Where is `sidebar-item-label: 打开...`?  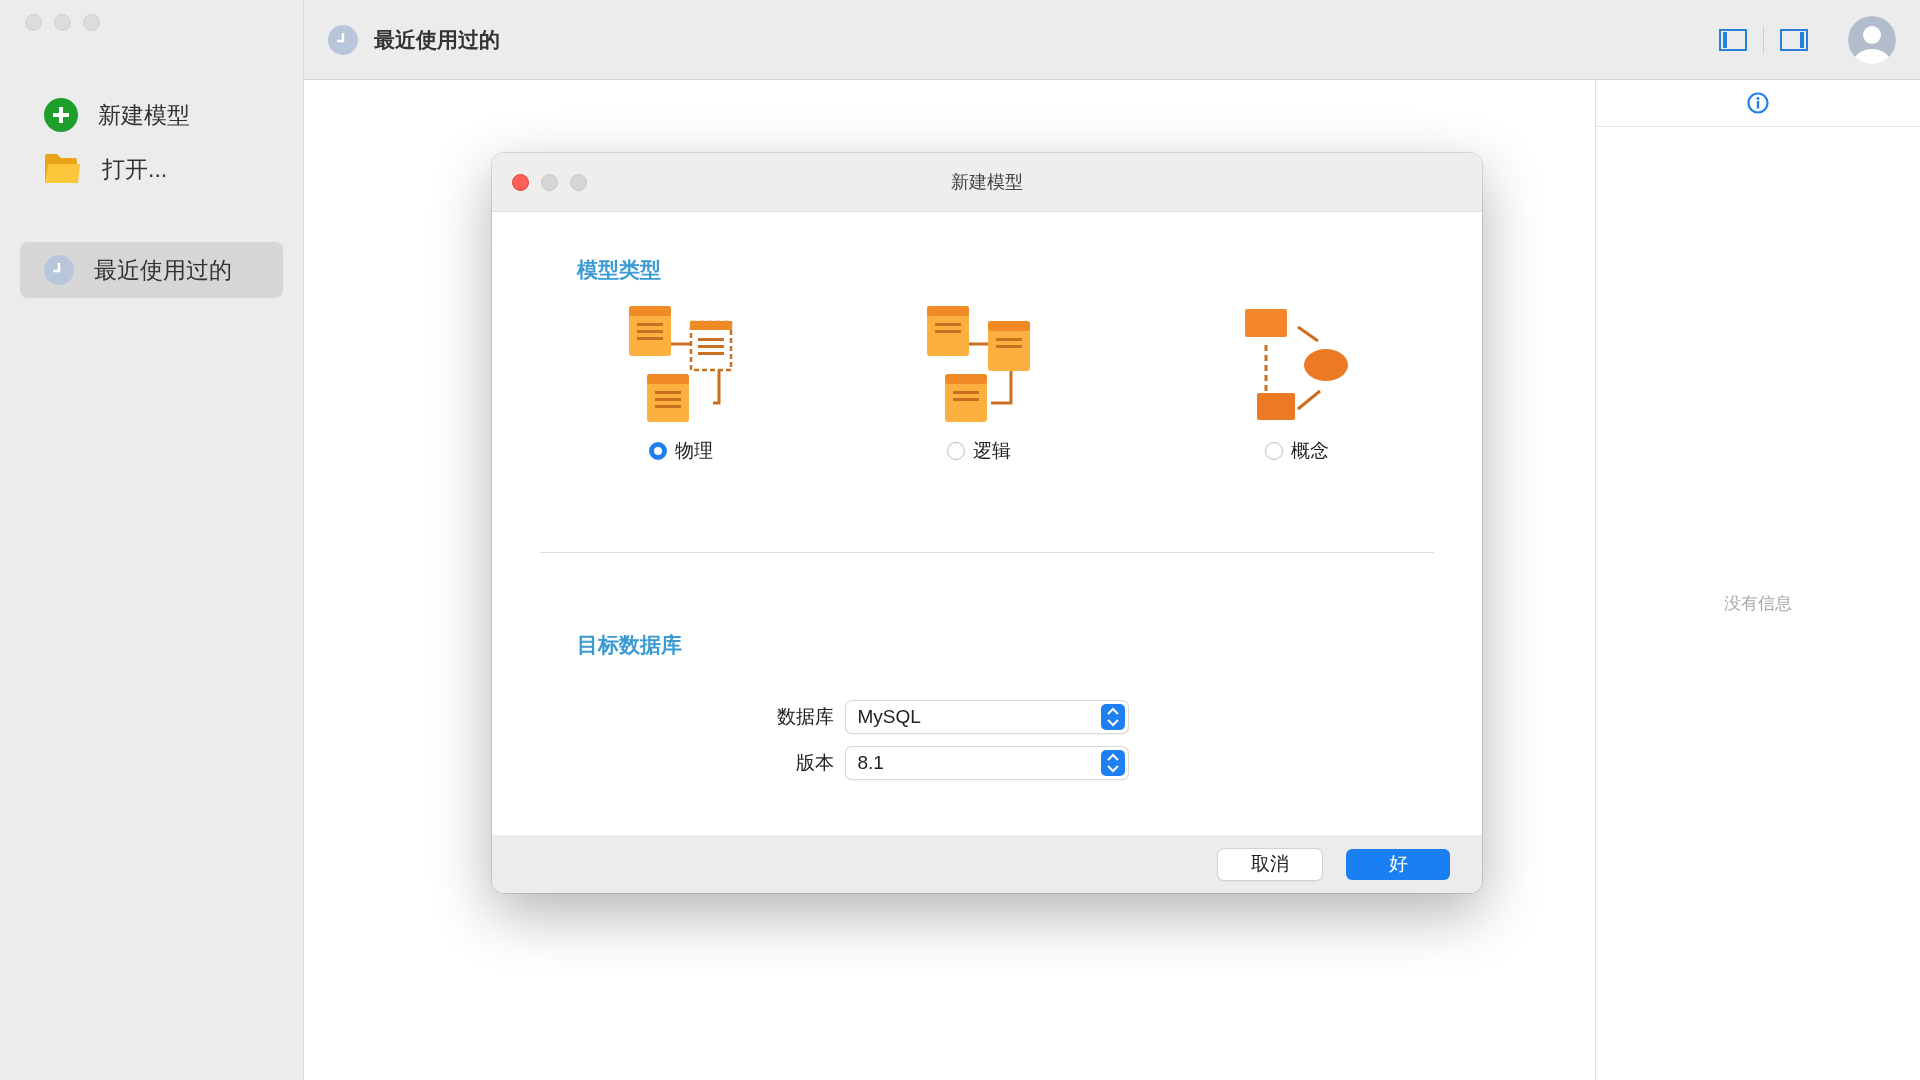
sidebar-item-label: 打开... is located at coordinates (135, 169).